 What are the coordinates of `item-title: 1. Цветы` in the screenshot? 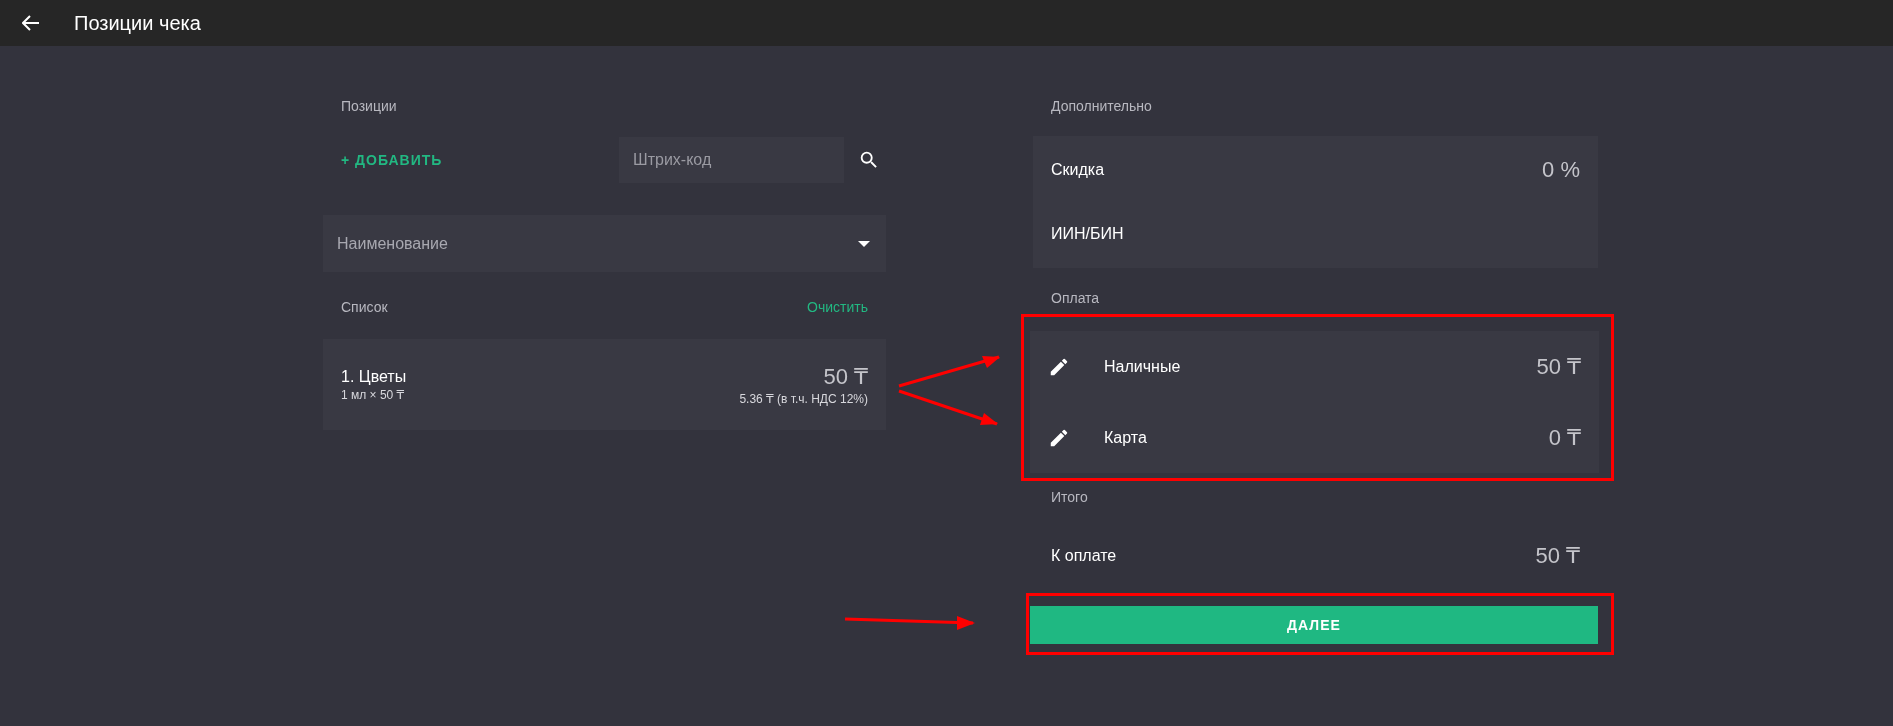 It's located at (374, 376).